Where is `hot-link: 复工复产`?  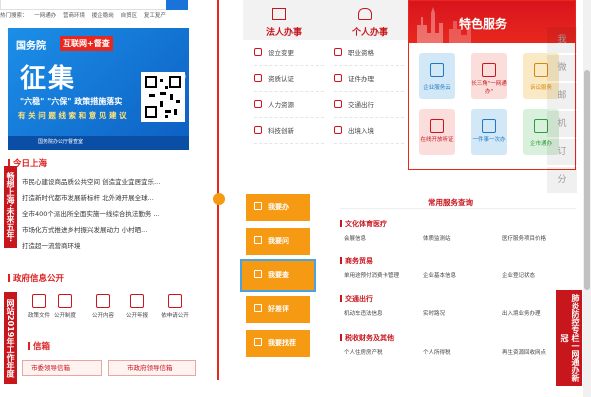
hot-link: 复工复产 is located at coordinates (155, 16).